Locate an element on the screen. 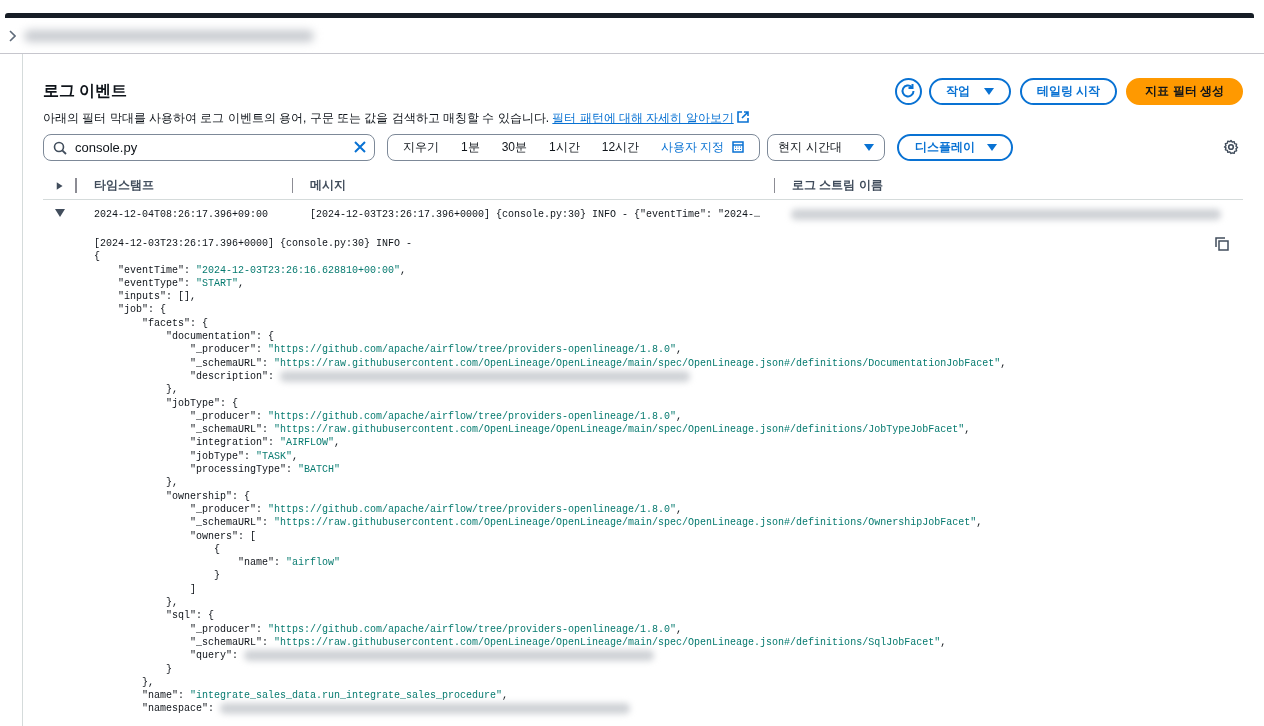 The height and width of the screenshot is (726, 1264). expand-all-caret-icon is located at coordinates (60, 185).